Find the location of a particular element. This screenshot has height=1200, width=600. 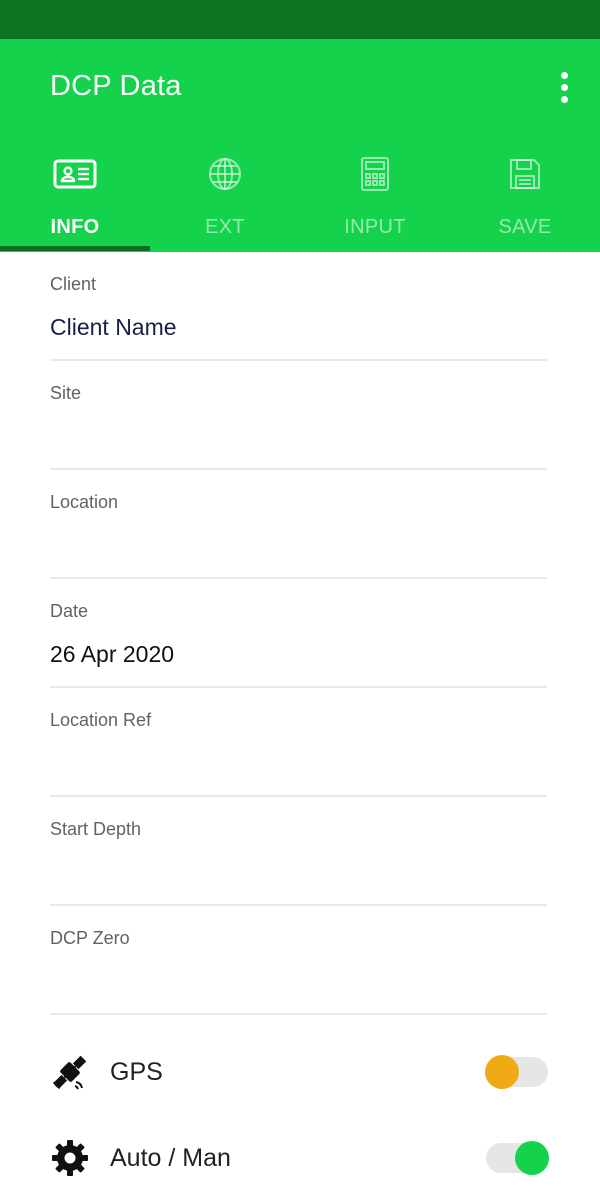

location-ref-label: Location Ref is located at coordinates (101, 720).